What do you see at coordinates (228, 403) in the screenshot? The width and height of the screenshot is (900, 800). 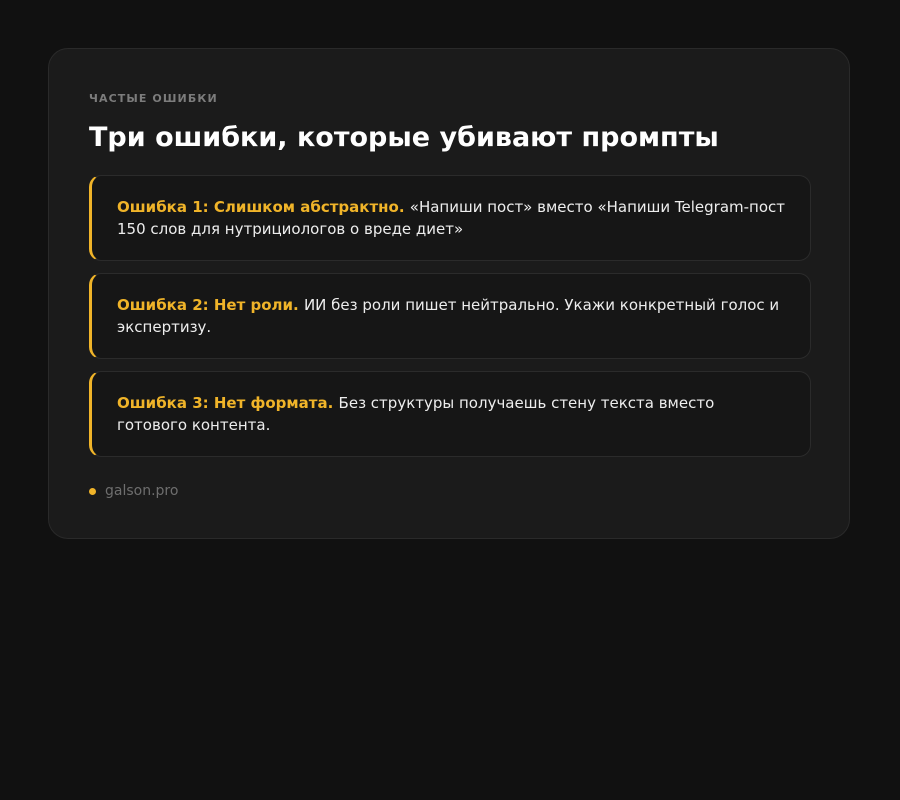 I see `mistake-label: Ошибка 3: Нет формата.` at bounding box center [228, 403].